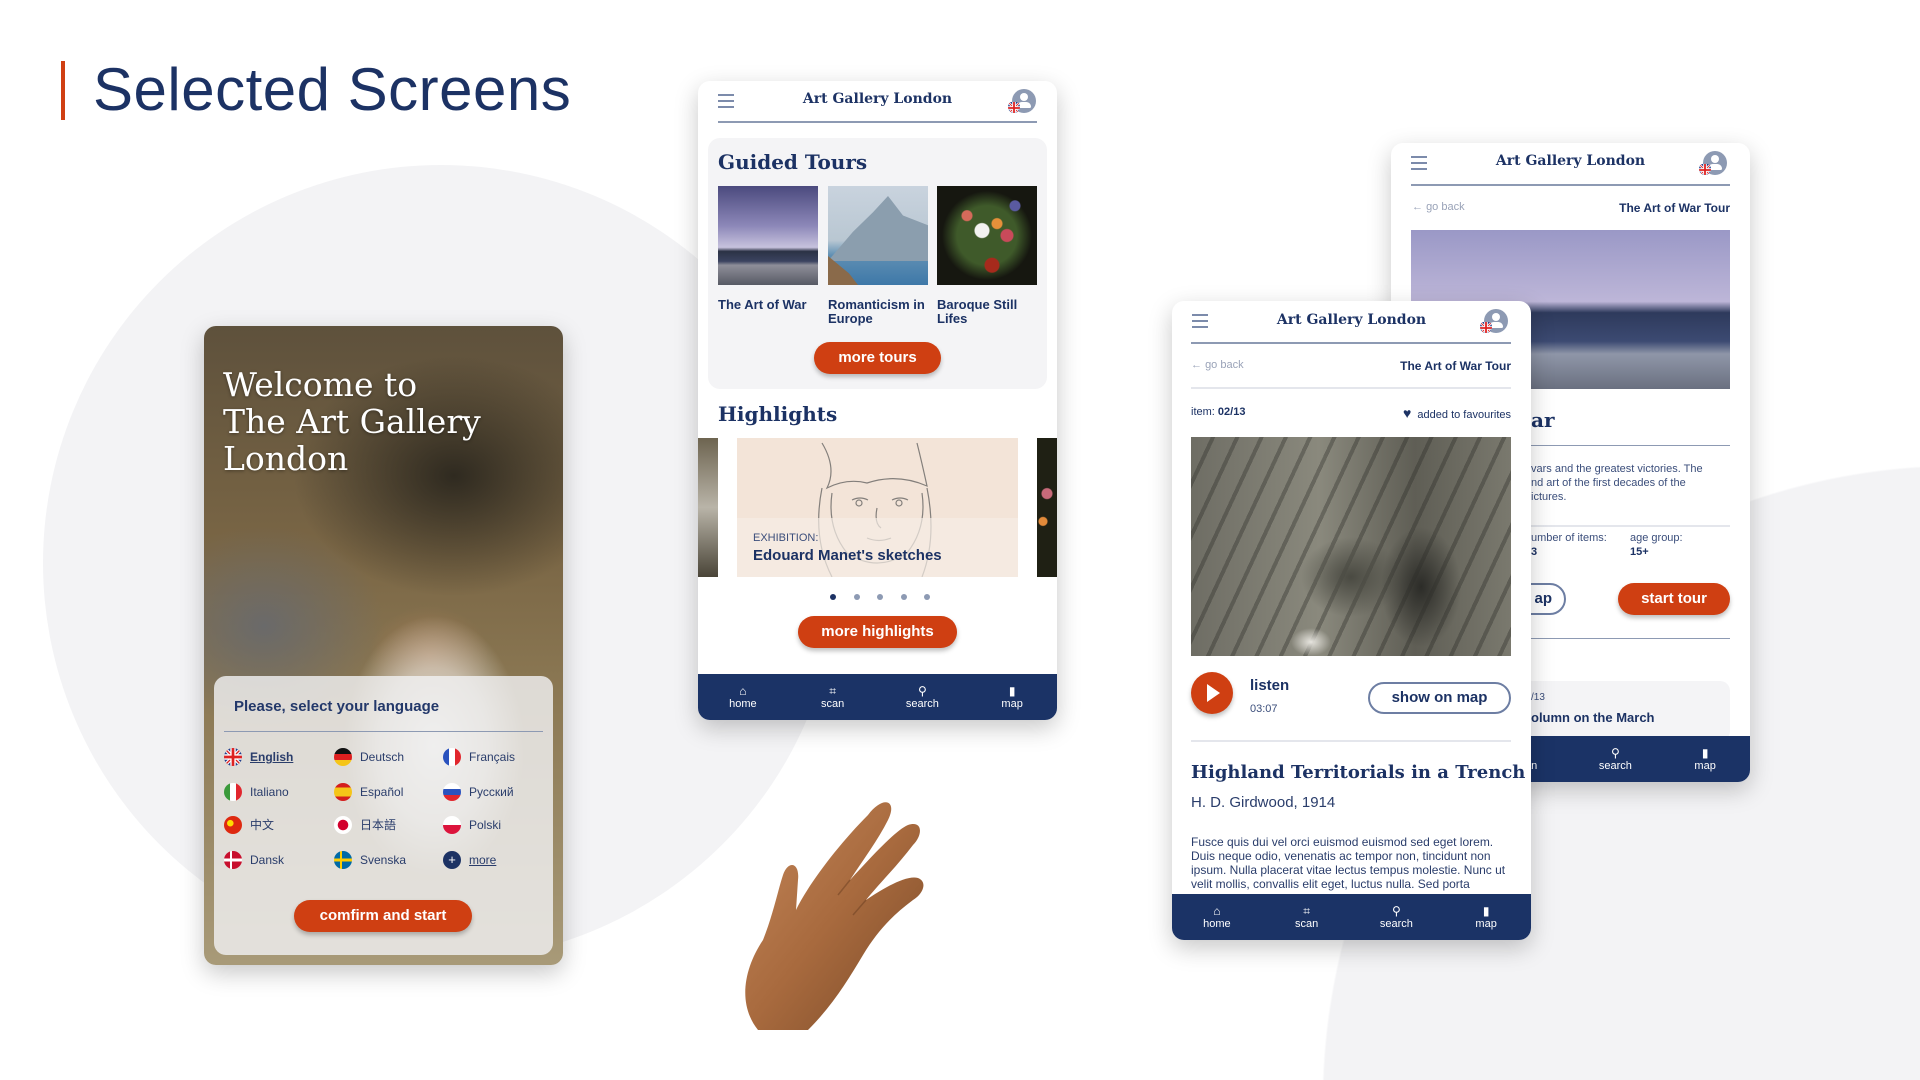 This screenshot has width=1920, height=1080. I want to click on language-option-dk: Dansk, so click(267, 860).